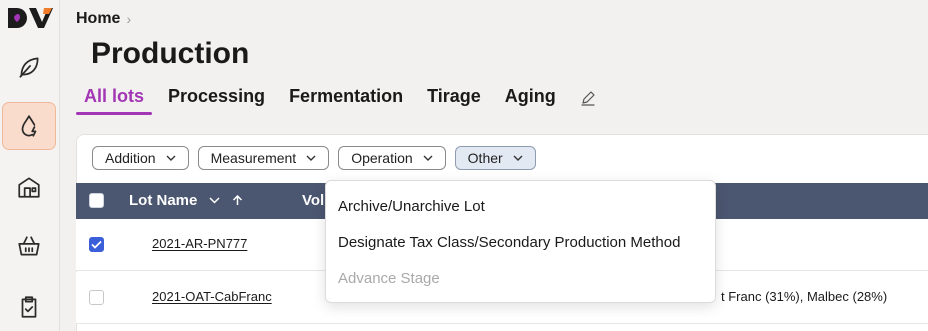  I want to click on tab-fermentation: Fermentation, so click(346, 100).